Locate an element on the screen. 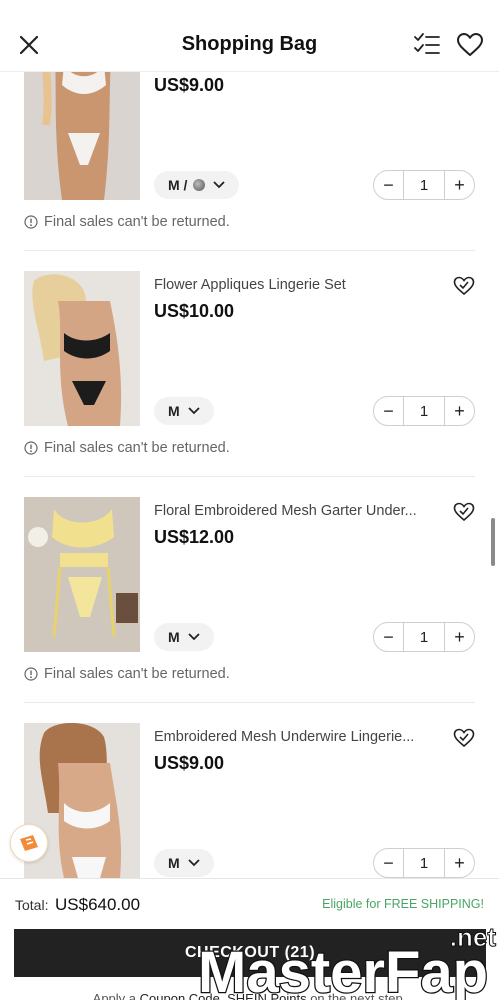  free-shipping-notice: Eligible for FREE SHIPPING! is located at coordinates (403, 904).